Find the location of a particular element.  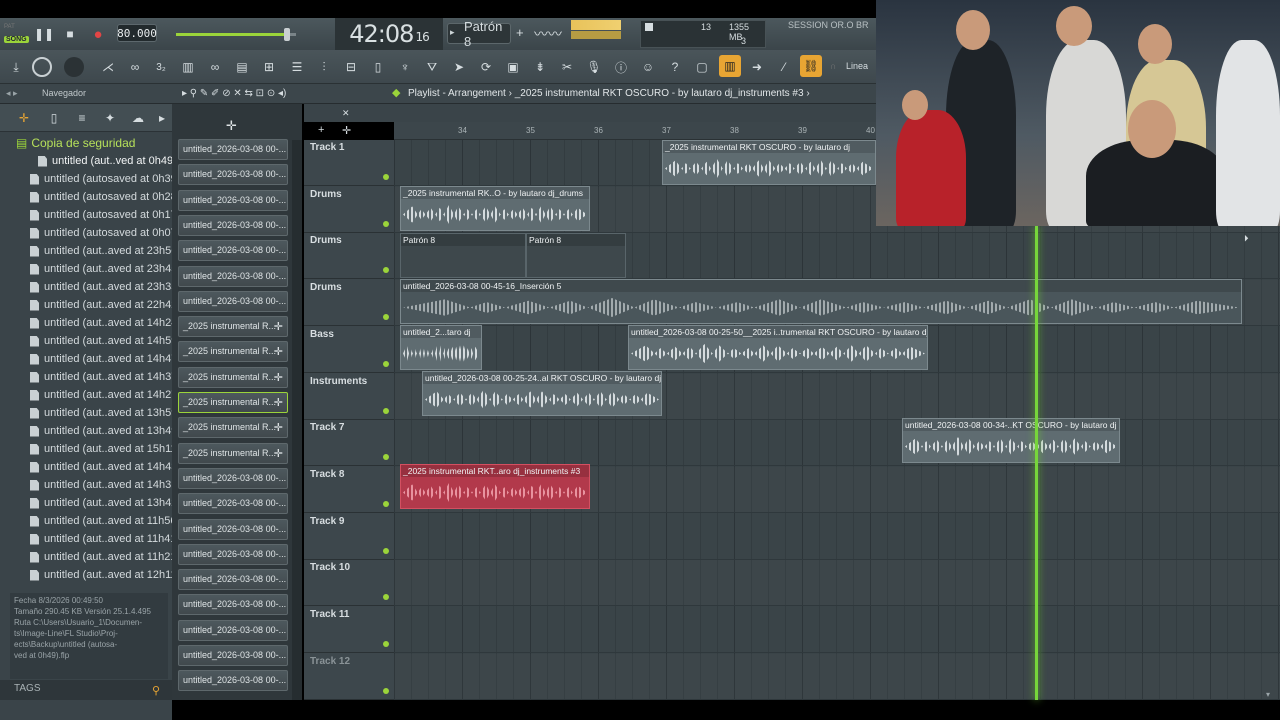

target-icon: ✛ is located at coordinates (346, 130).